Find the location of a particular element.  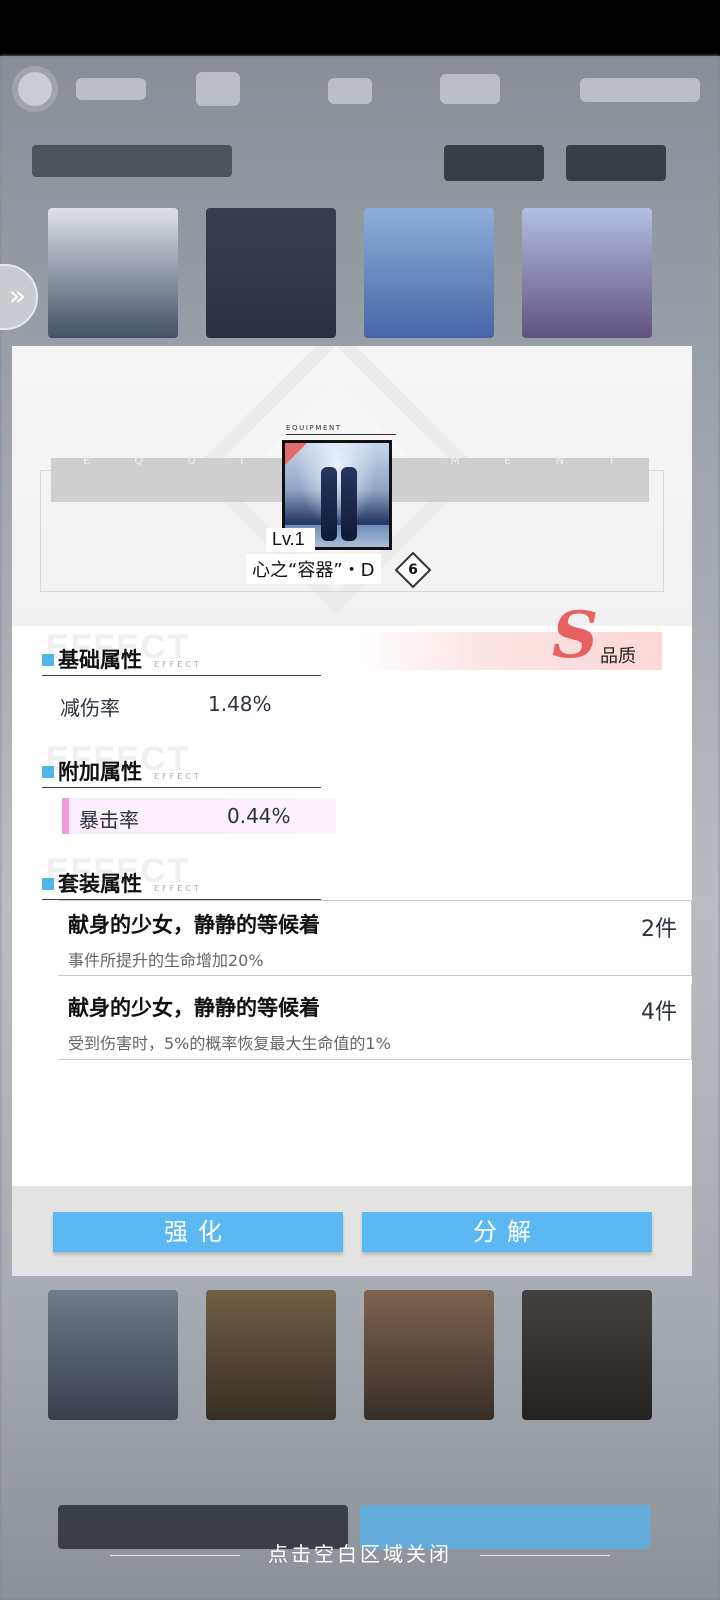

background-title is located at coordinates (132, 161).